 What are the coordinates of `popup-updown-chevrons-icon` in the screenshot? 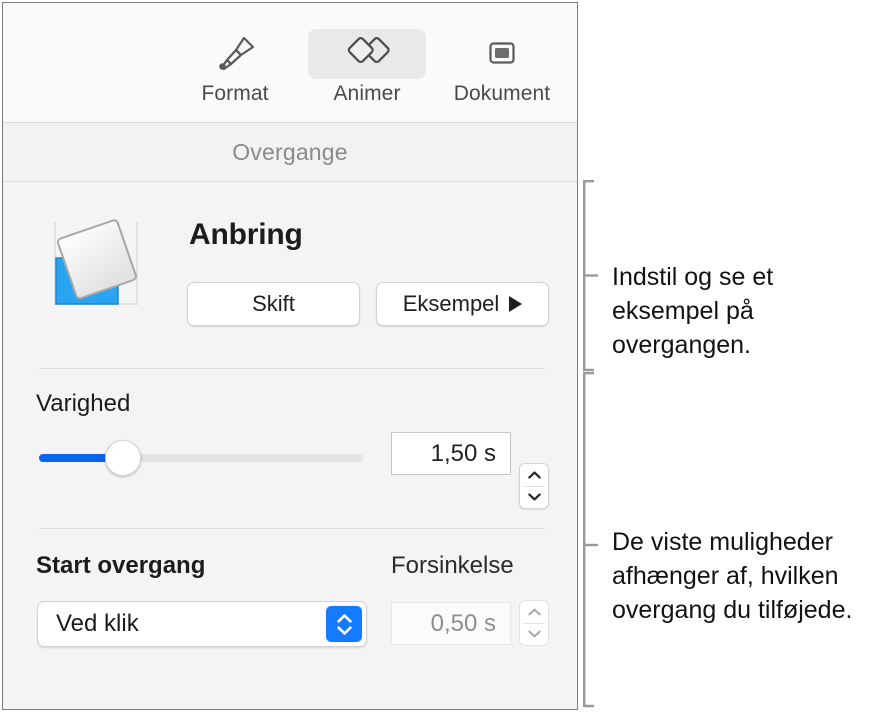 It's located at (344, 624).